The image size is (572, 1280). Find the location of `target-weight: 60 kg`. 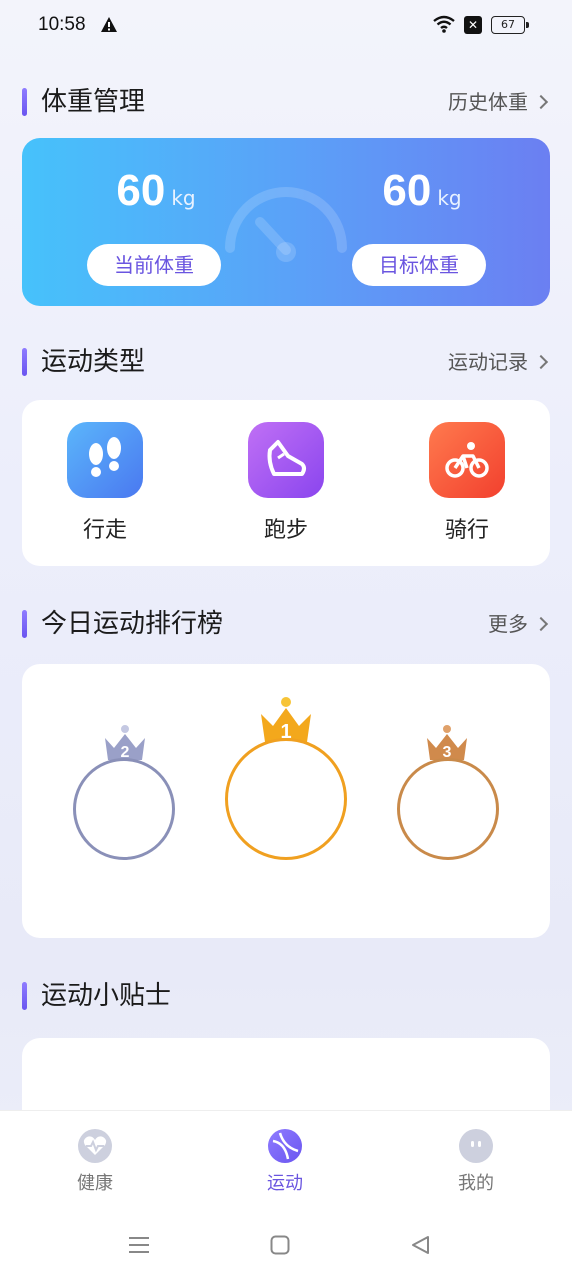

target-weight: 60 kg is located at coordinates (422, 191).